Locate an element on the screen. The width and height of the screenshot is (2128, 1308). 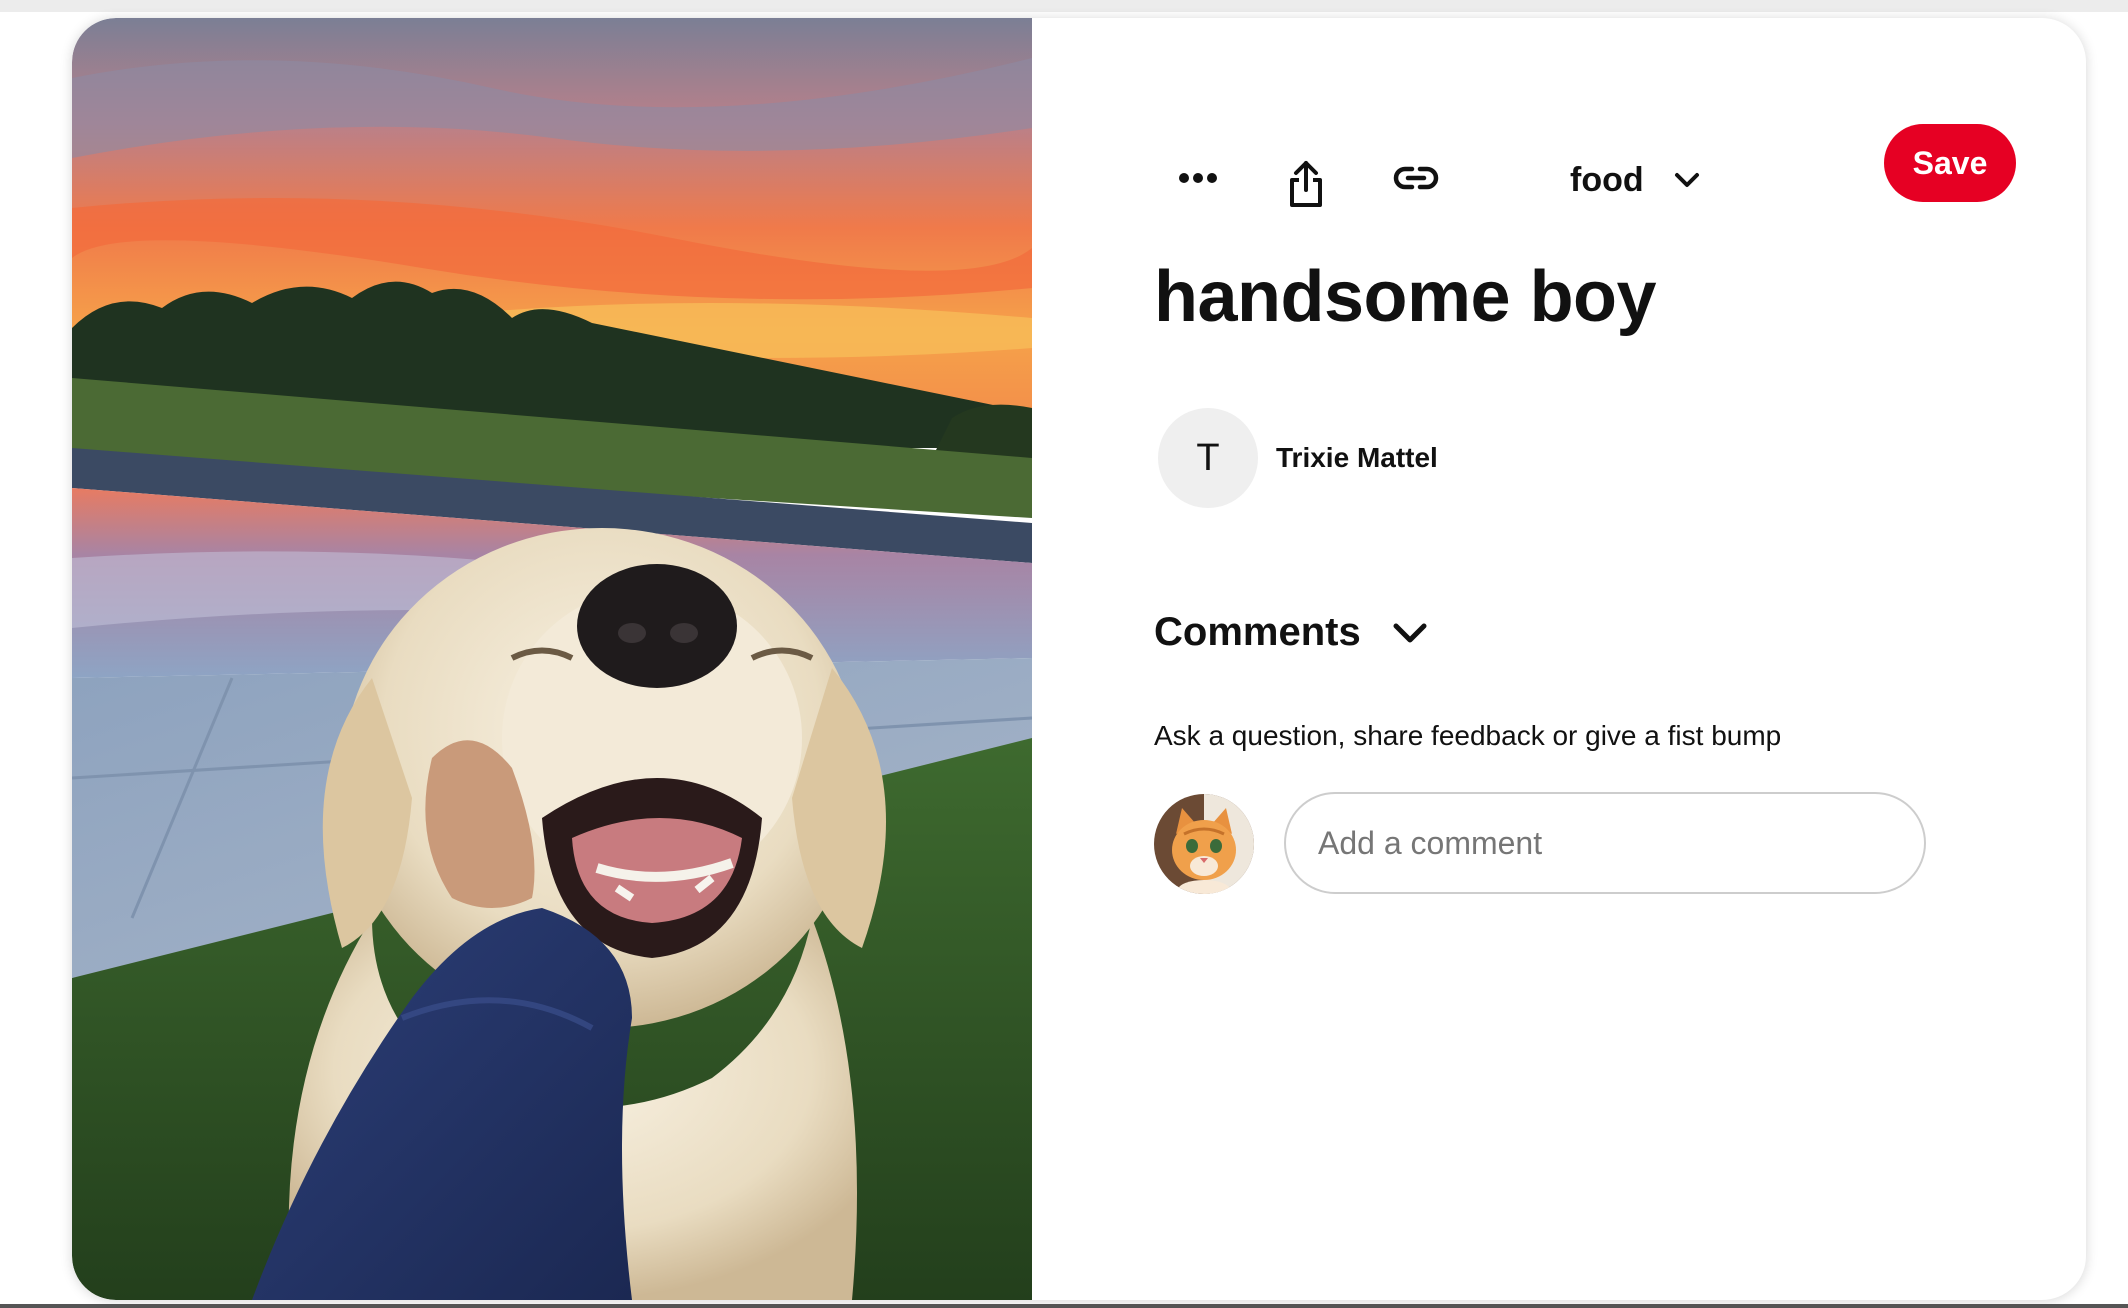
board-selector: food is located at coordinates (1635, 180).